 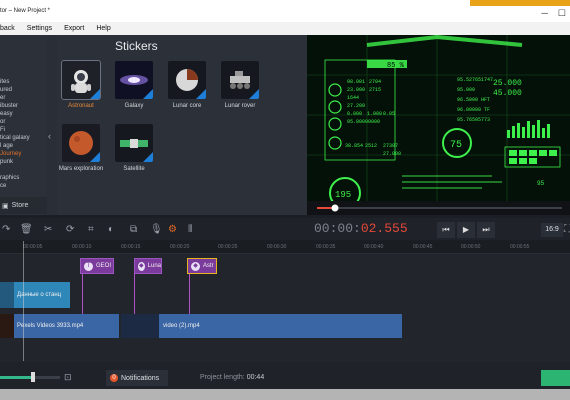 What do you see at coordinates (103, 28) in the screenshot?
I see `menu-help: Help` at bounding box center [103, 28].